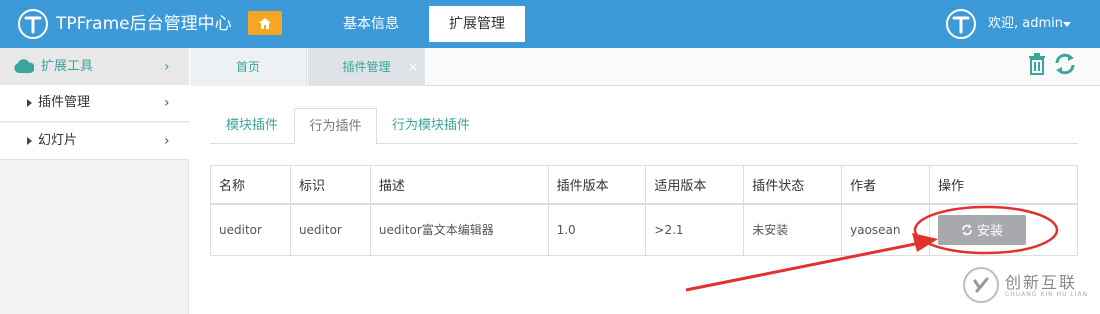 The height and width of the screenshot is (314, 1100). I want to click on column-header: 适用版本, so click(695, 185).